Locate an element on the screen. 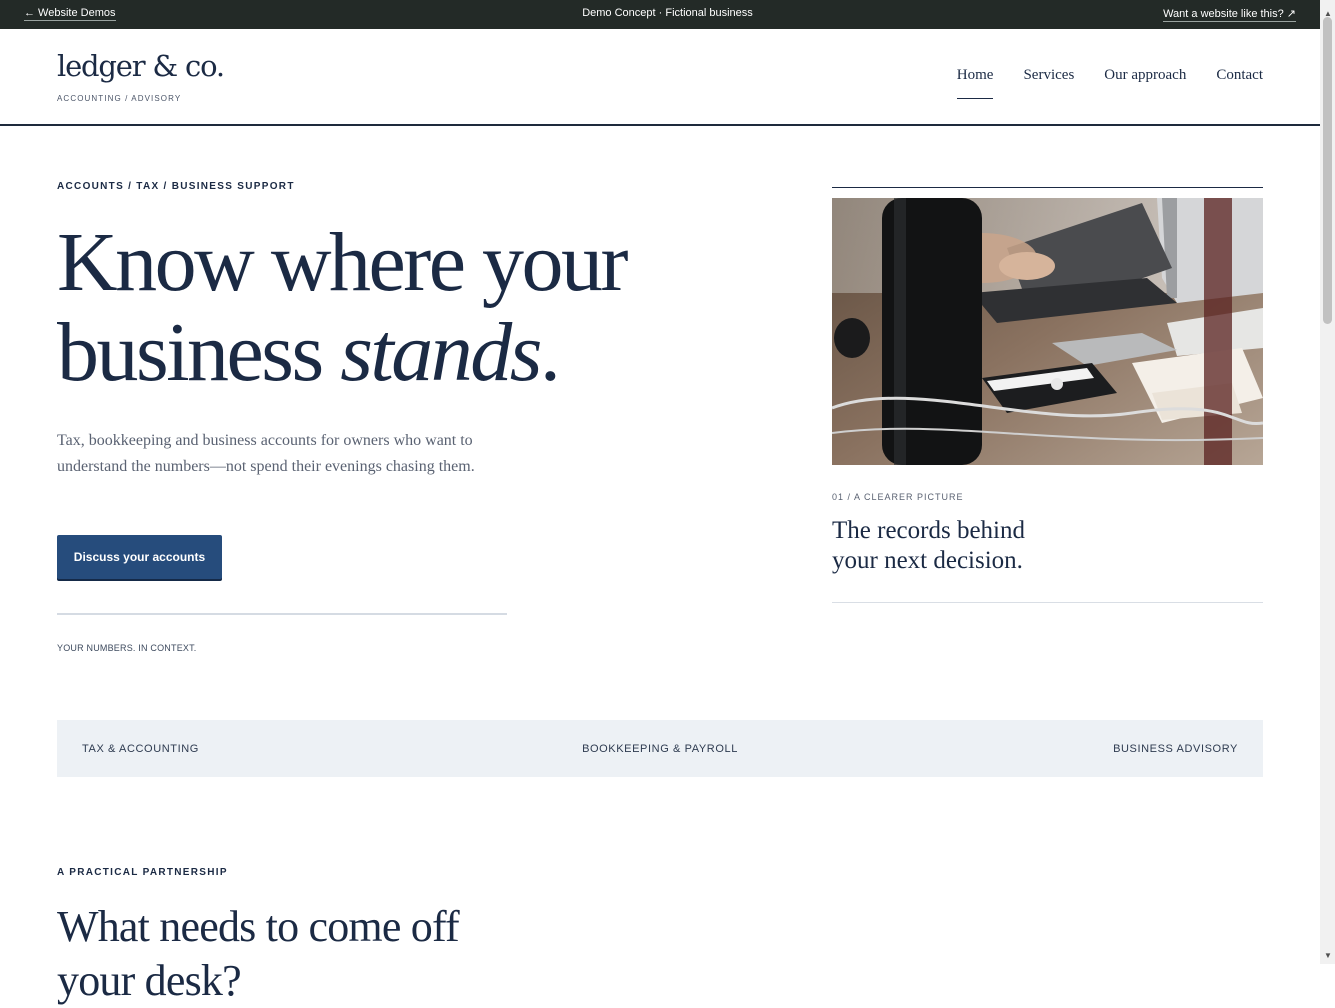 The image size is (1335, 1008). scroll-down-icon: ▼ is located at coordinates (1328, 956).